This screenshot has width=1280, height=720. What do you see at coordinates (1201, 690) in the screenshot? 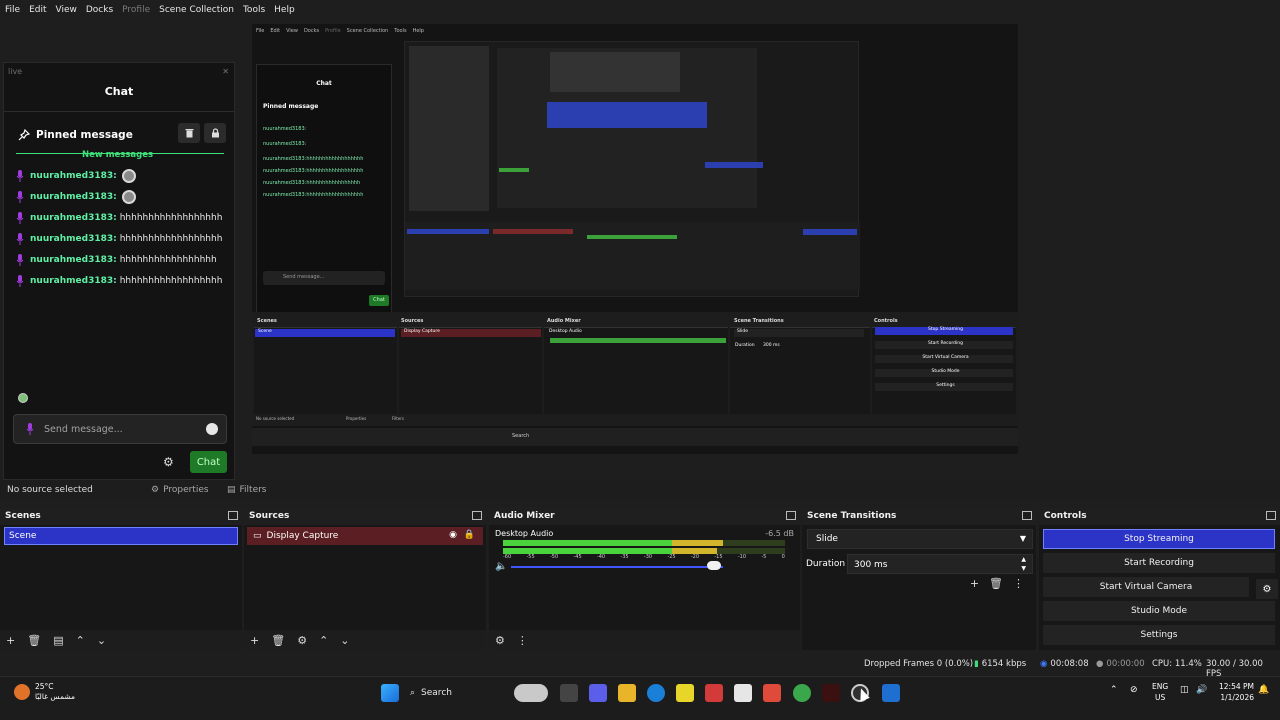
I see `volume-icon: 🔊` at bounding box center [1201, 690].